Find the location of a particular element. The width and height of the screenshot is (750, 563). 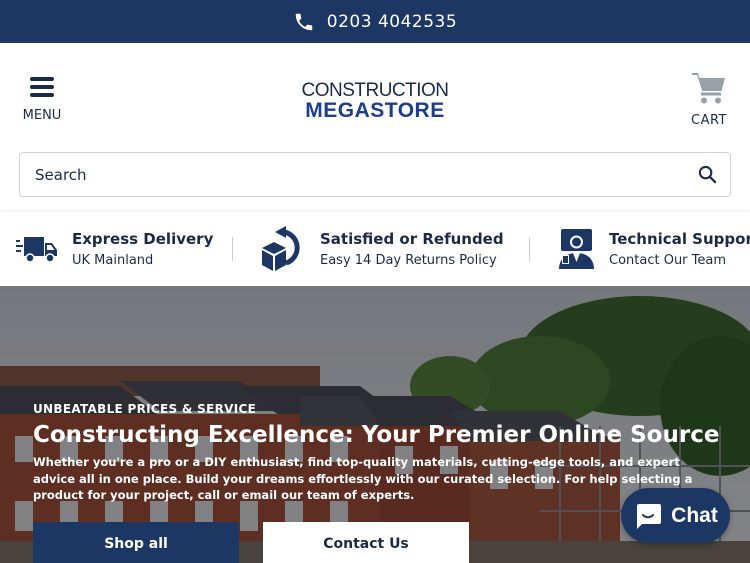

cart-button: CART is located at coordinates (709, 99).